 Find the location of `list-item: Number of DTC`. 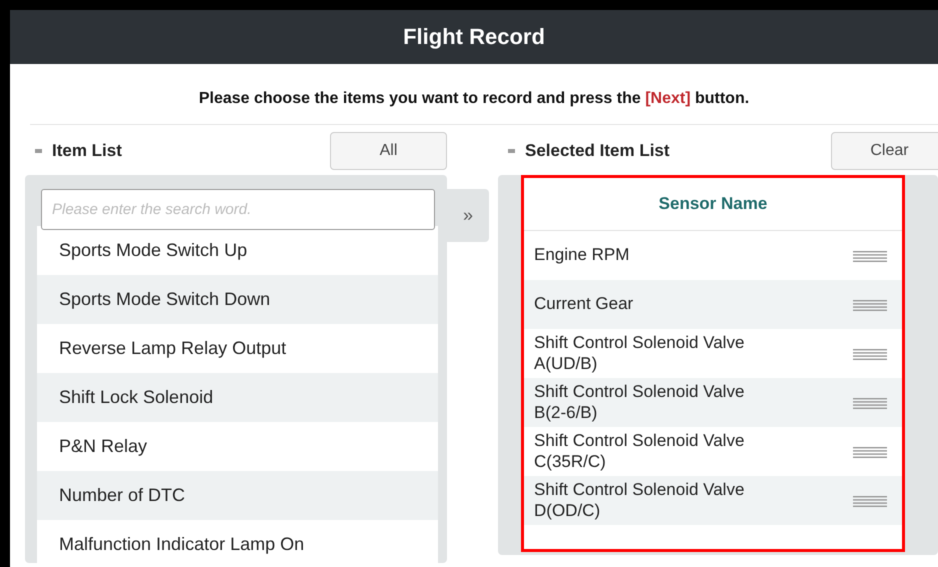

list-item: Number of DTC is located at coordinates (237, 495).